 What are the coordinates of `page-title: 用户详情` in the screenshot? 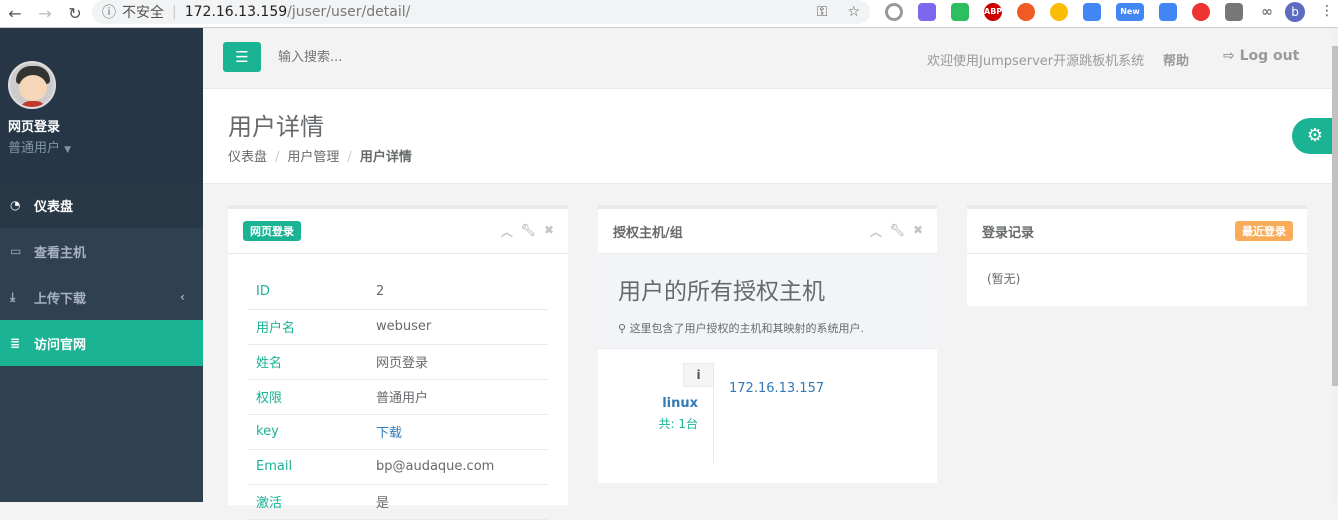 It's located at (276, 127).